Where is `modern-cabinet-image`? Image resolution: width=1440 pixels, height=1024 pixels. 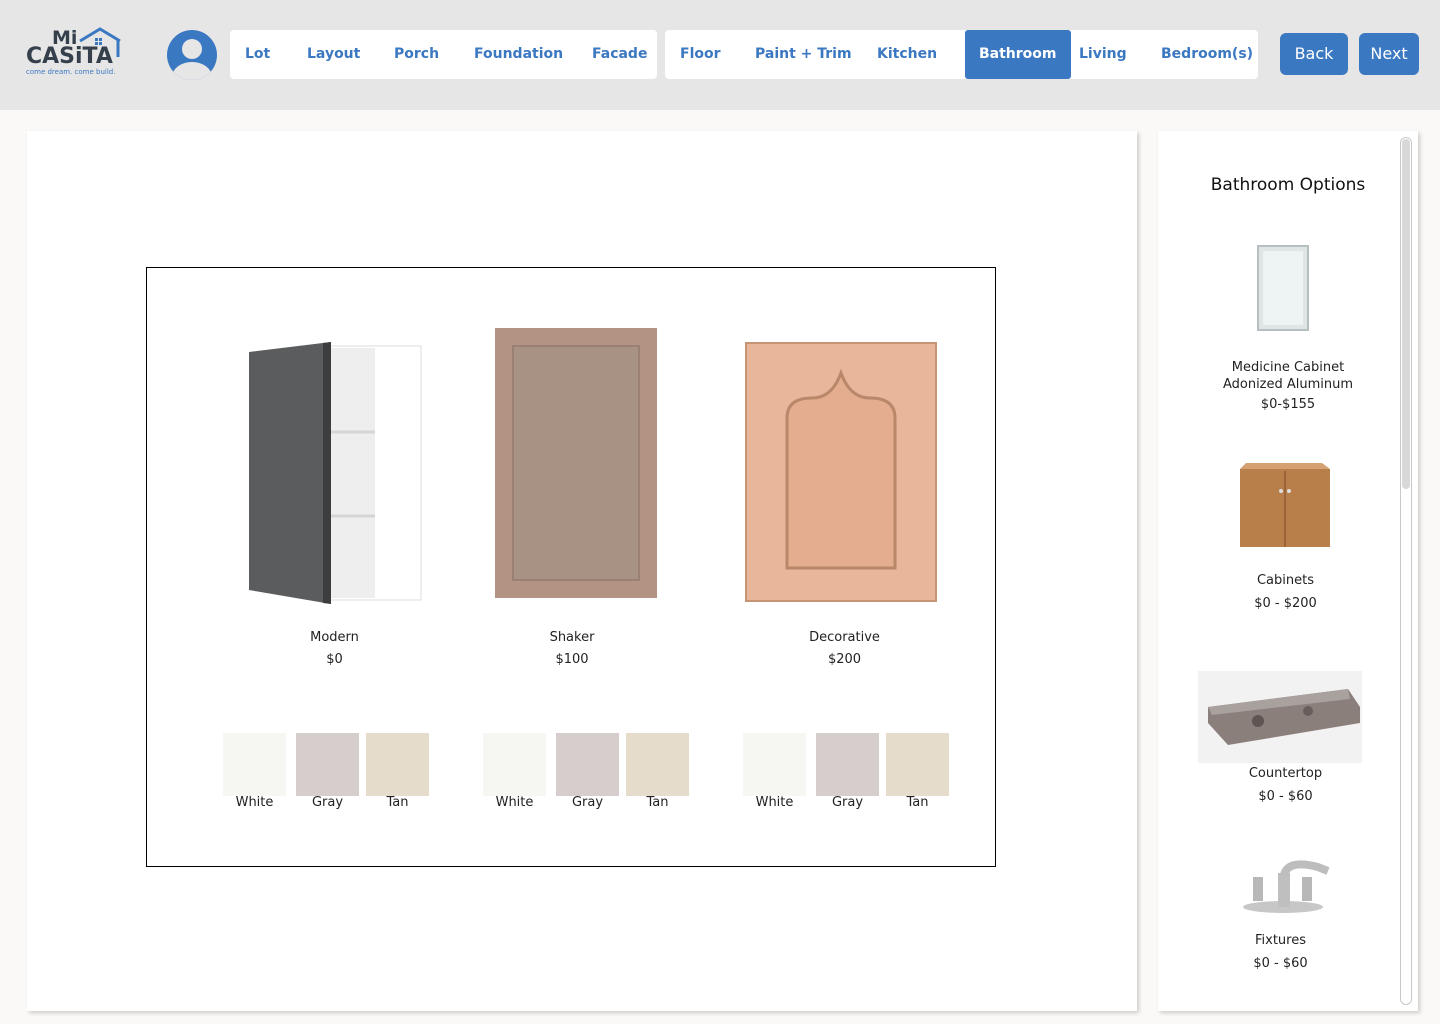 modern-cabinet-image is located at coordinates (335, 473).